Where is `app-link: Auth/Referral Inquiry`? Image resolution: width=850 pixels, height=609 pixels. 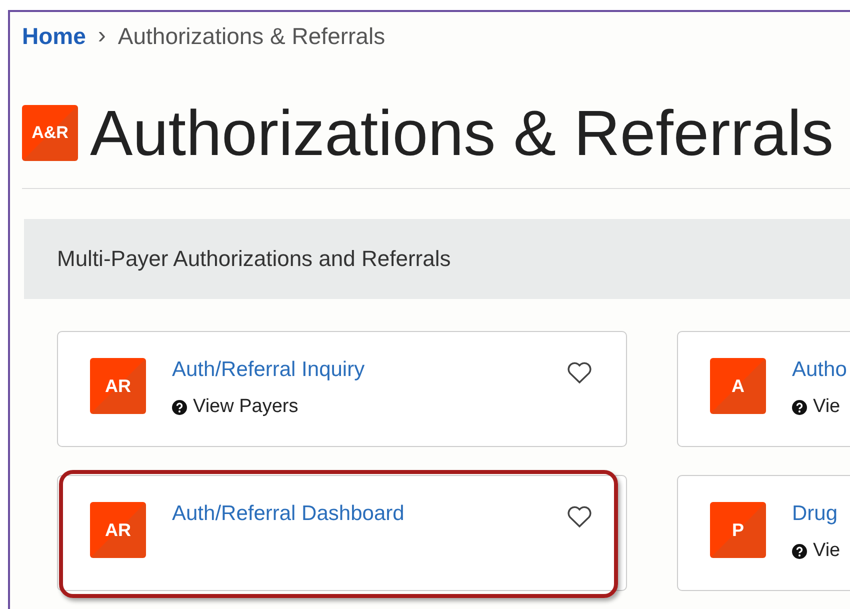
app-link: Auth/Referral Inquiry is located at coordinates (268, 370).